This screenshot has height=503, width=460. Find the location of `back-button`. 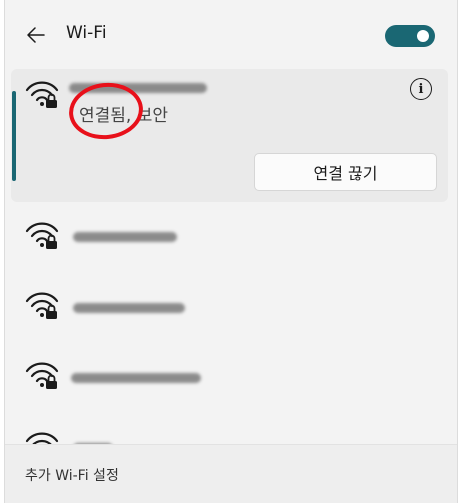

back-button is located at coordinates (36, 35).